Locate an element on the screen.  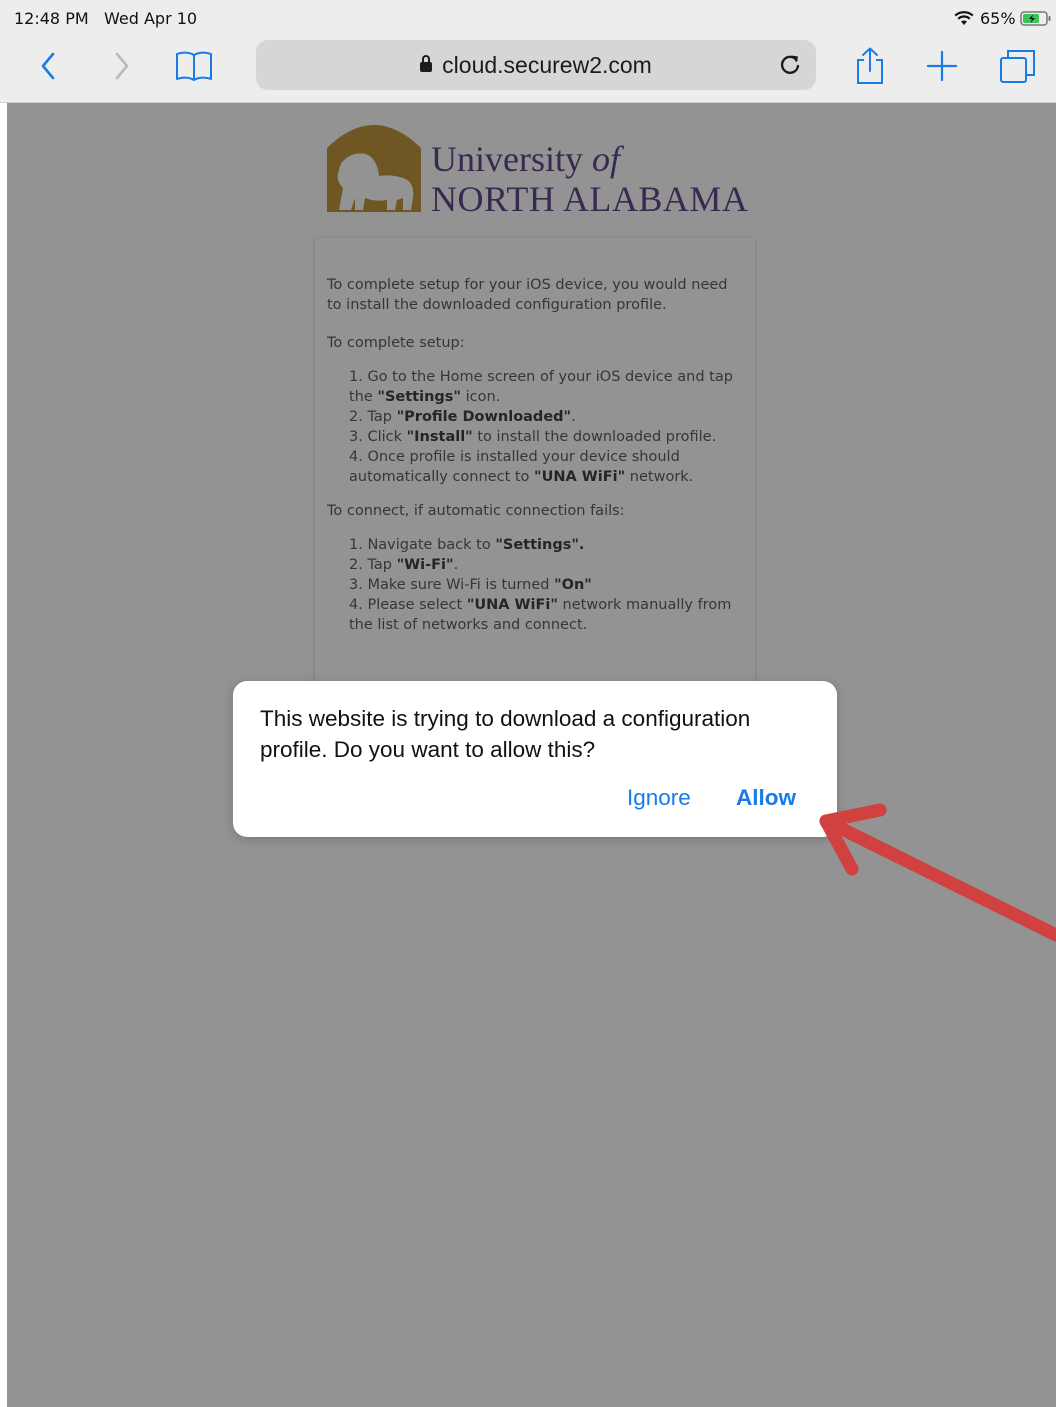
back-button is located at coordinates (48, 66).